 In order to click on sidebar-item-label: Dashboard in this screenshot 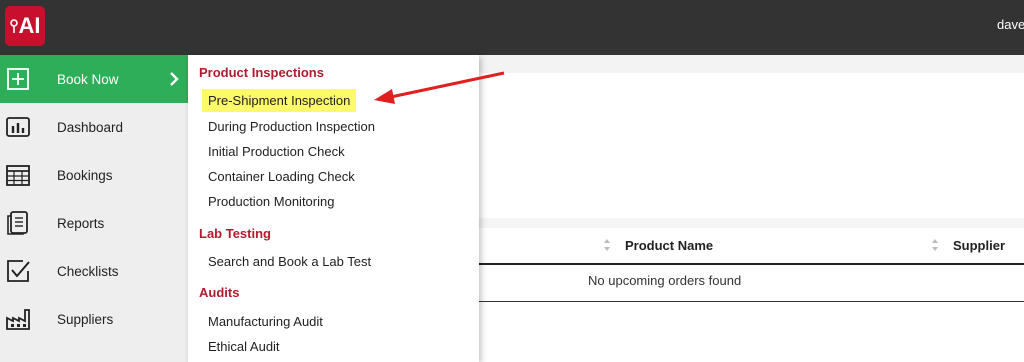, I will do `click(90, 127)`.